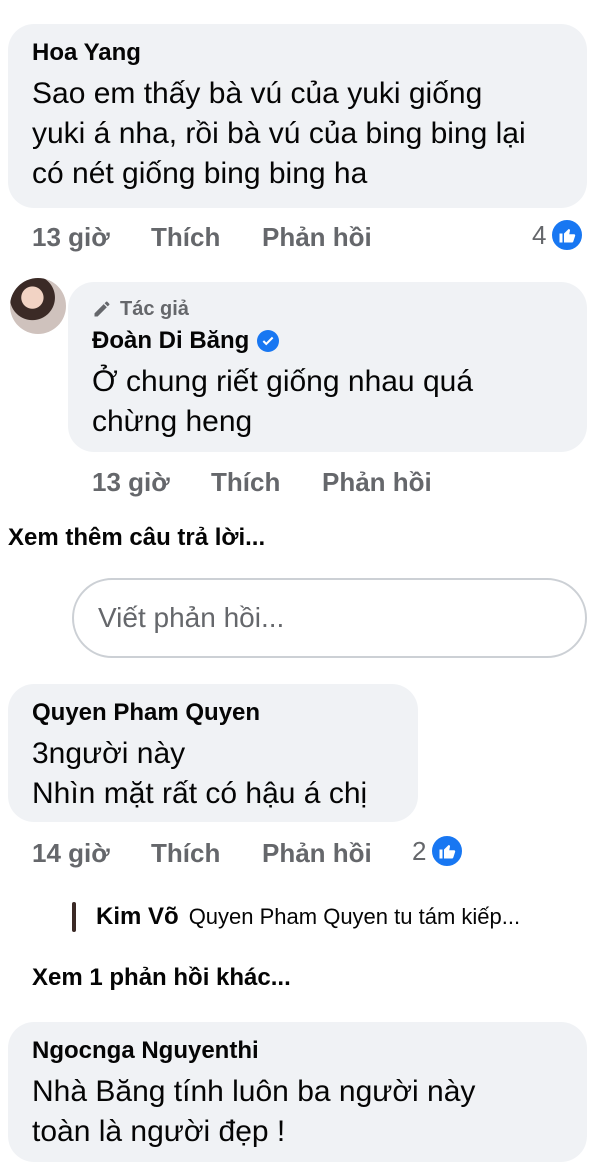  Describe the element at coordinates (257, 93) in the screenshot. I see `comment-text-line: Sao em thấy bà vú của yuki giống` at that location.